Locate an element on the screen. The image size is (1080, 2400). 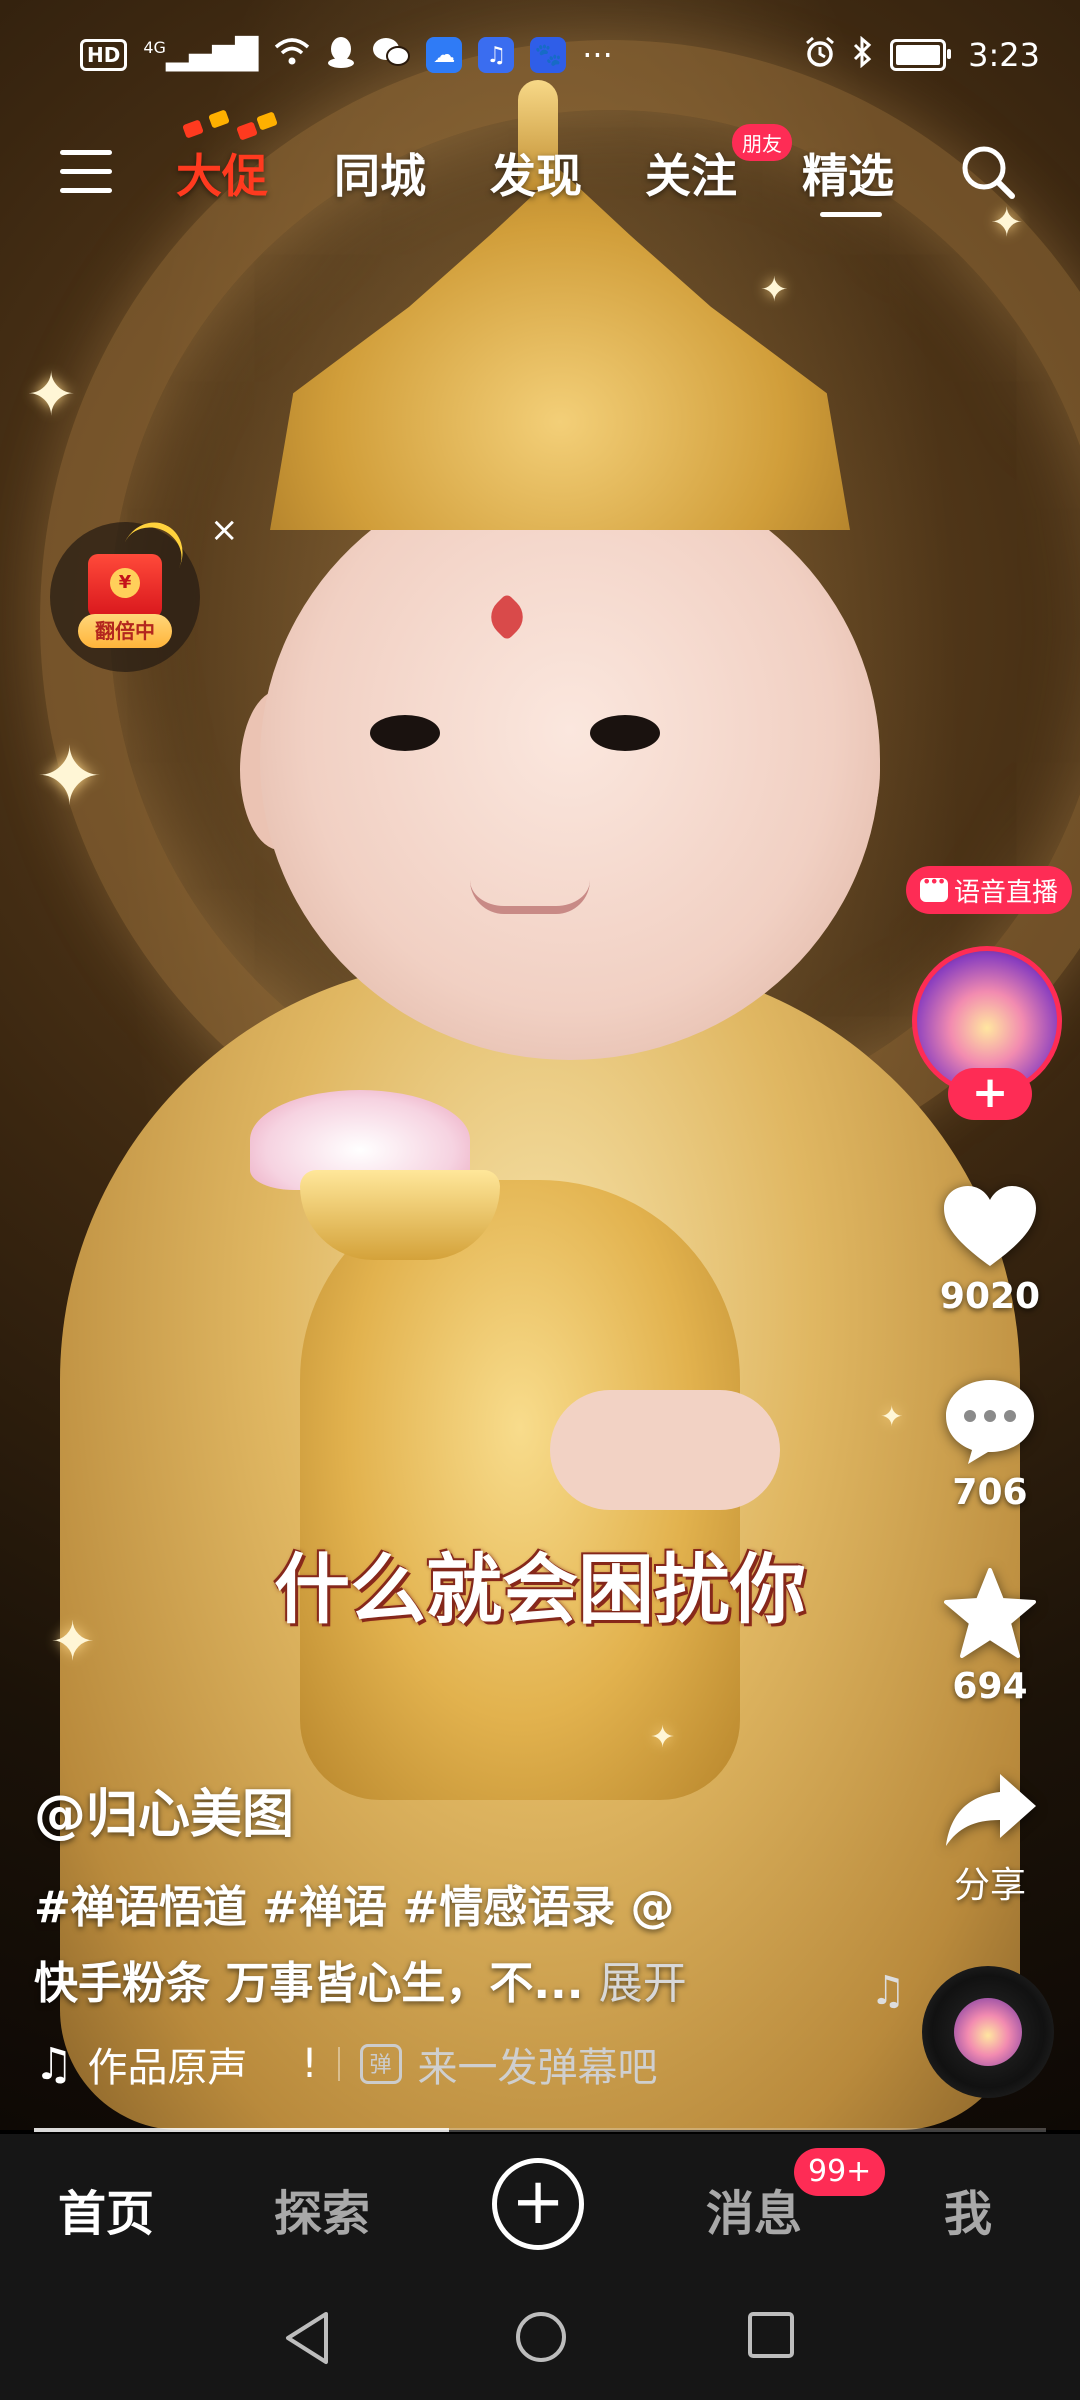
divider is located at coordinates (338, 2064).